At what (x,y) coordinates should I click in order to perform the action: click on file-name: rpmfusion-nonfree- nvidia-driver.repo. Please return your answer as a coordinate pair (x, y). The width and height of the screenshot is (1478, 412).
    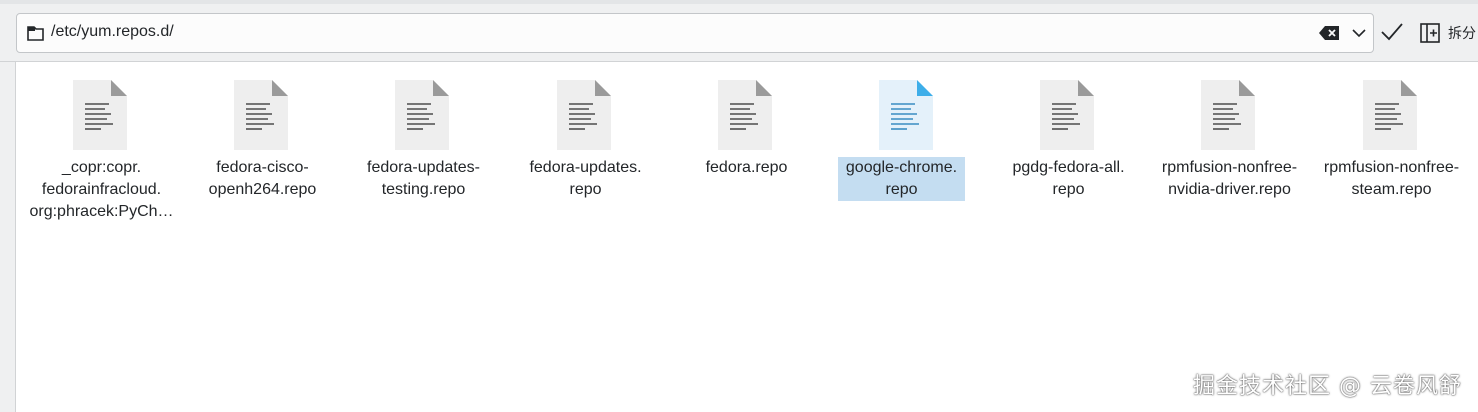
    Looking at the image, I should click on (1229, 178).